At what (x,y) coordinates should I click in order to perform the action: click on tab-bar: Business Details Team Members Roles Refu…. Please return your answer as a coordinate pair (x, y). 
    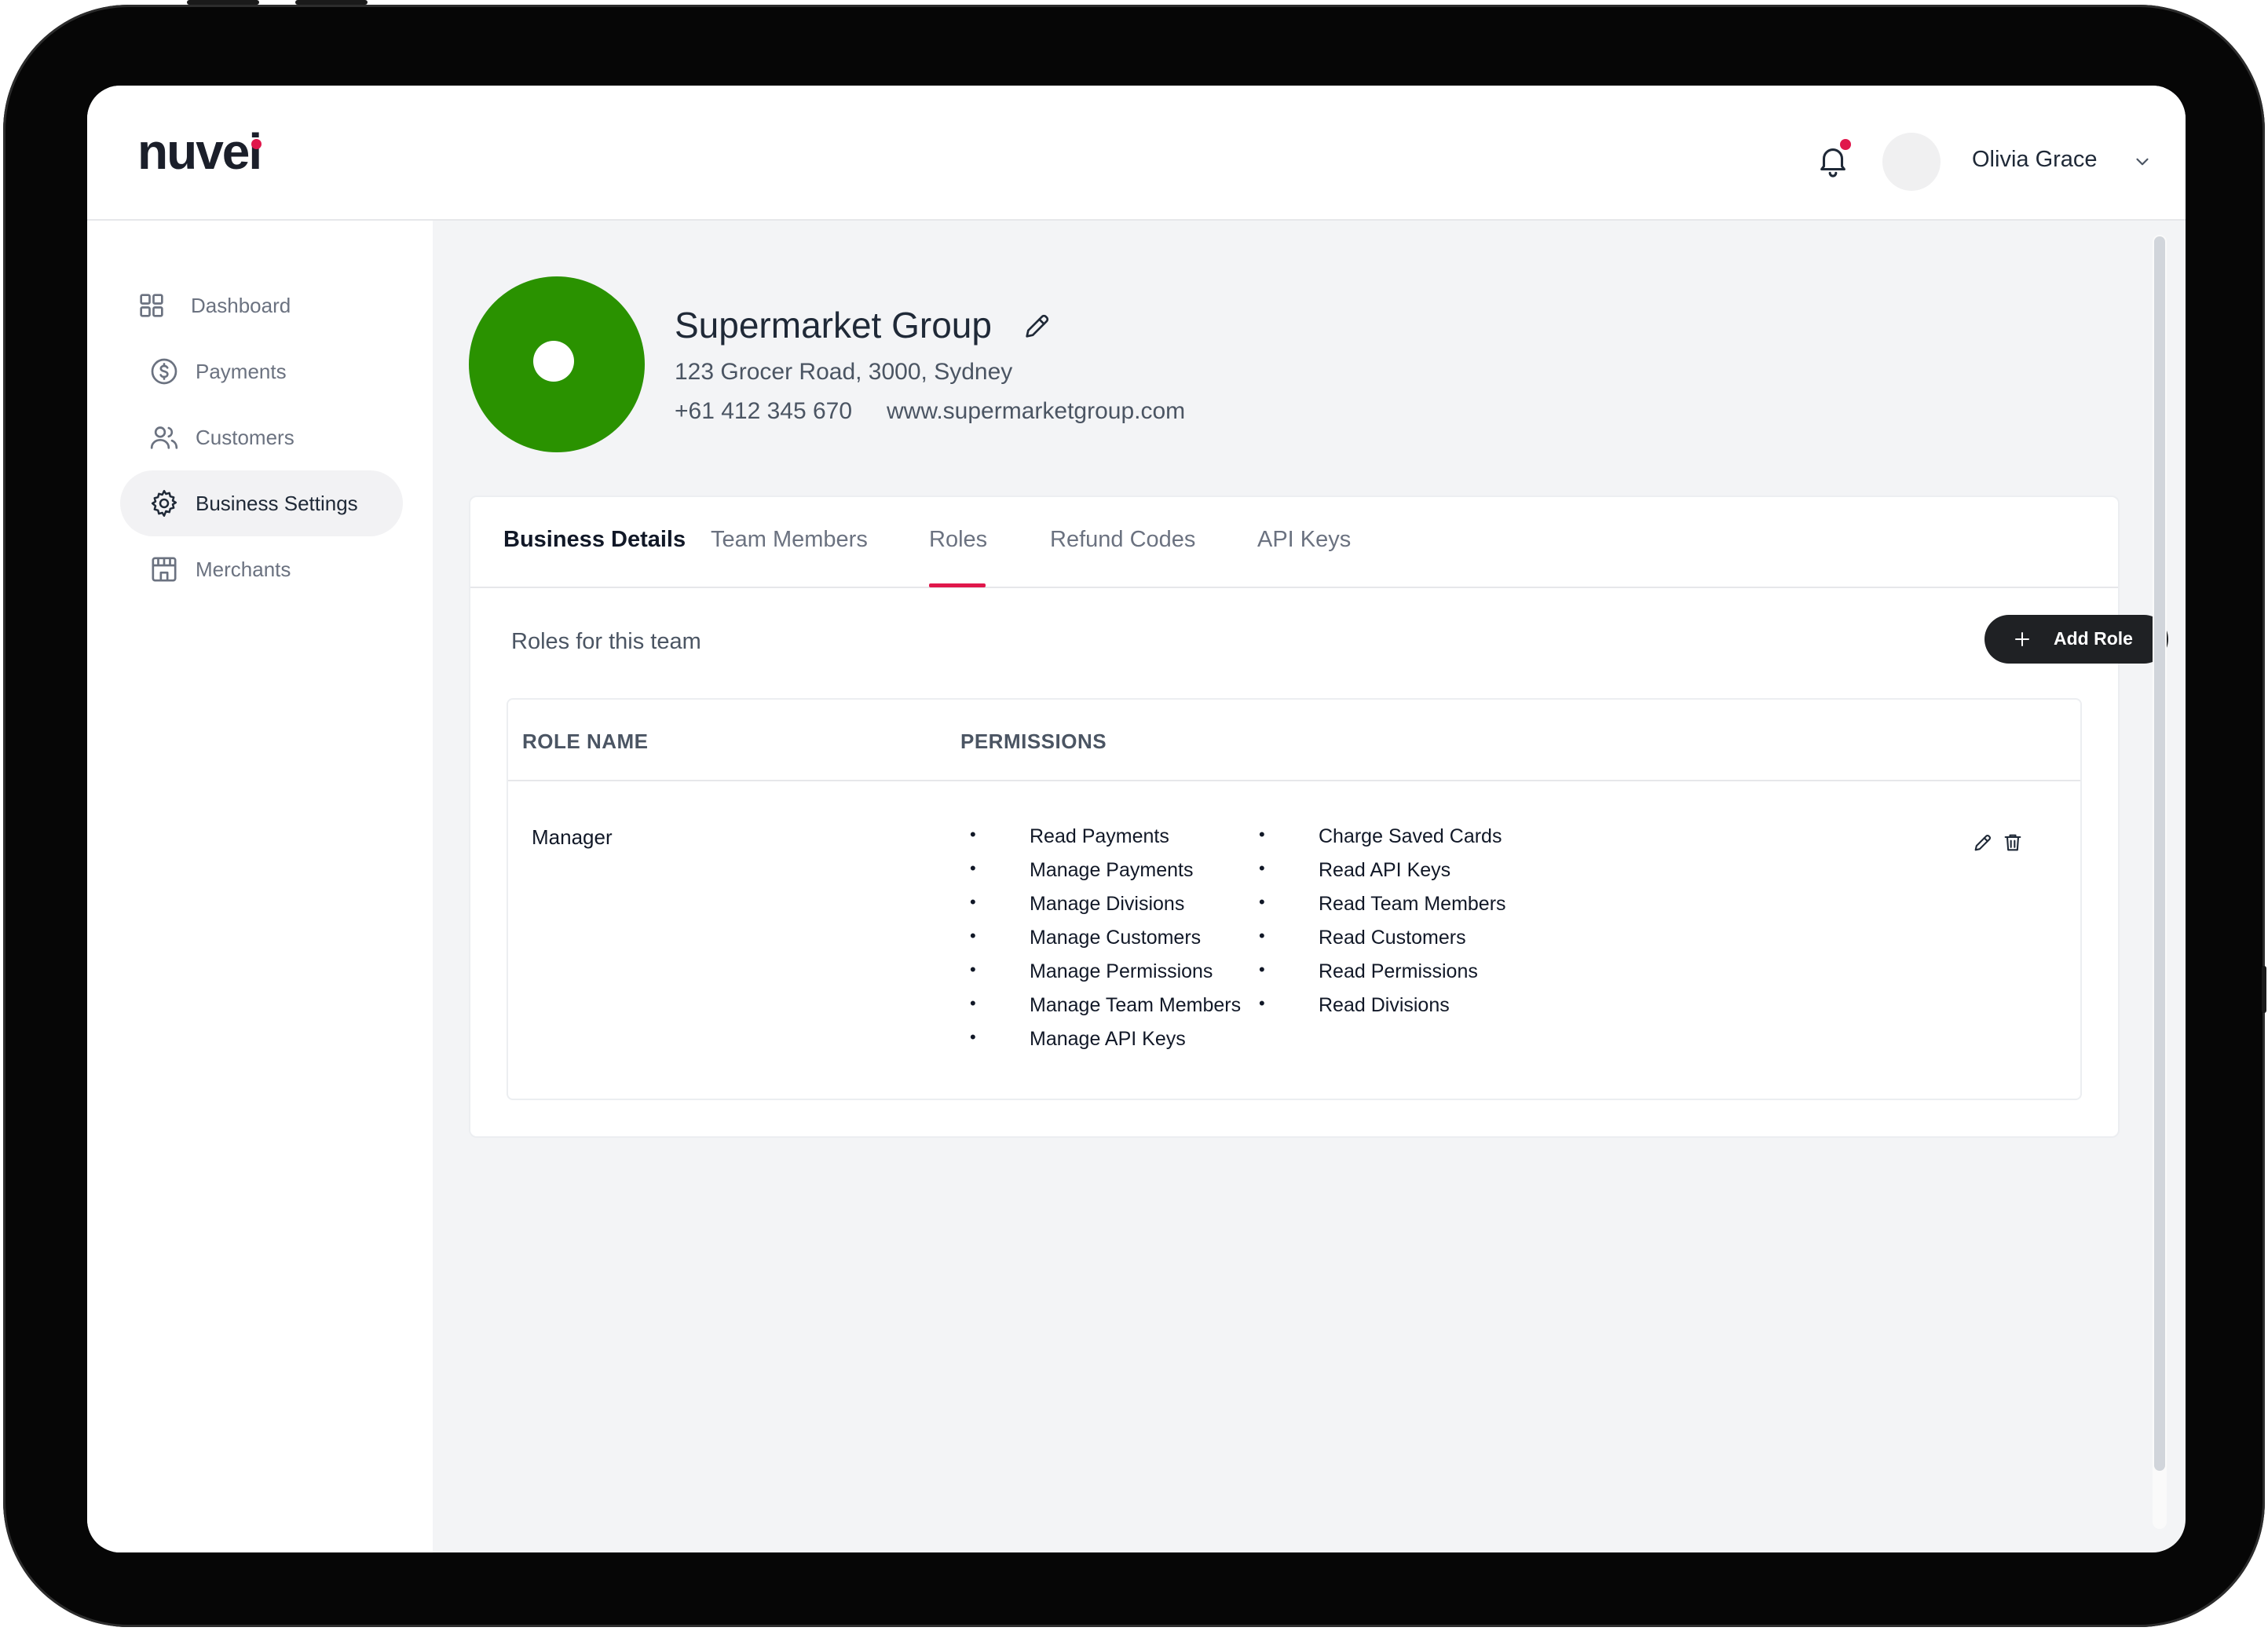
    Looking at the image, I should click on (1294, 543).